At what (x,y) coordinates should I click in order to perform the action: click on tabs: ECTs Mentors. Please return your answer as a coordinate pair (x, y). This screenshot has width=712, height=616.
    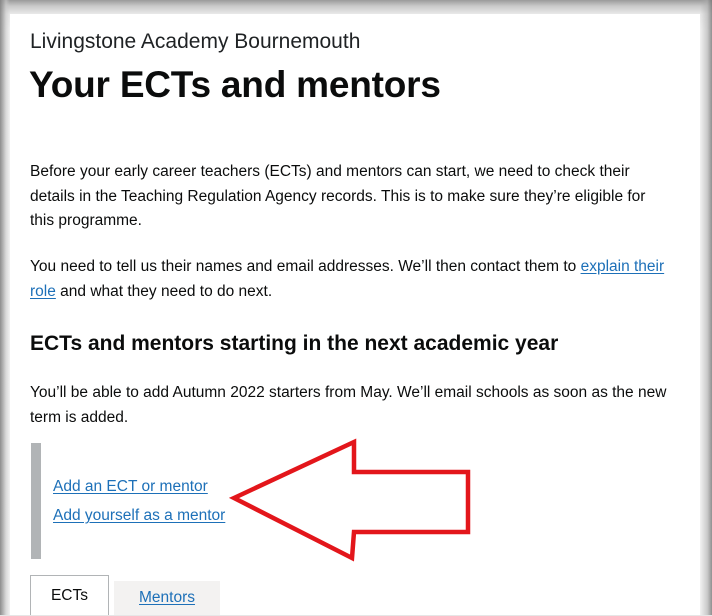
    Looking at the image, I should click on (355, 595).